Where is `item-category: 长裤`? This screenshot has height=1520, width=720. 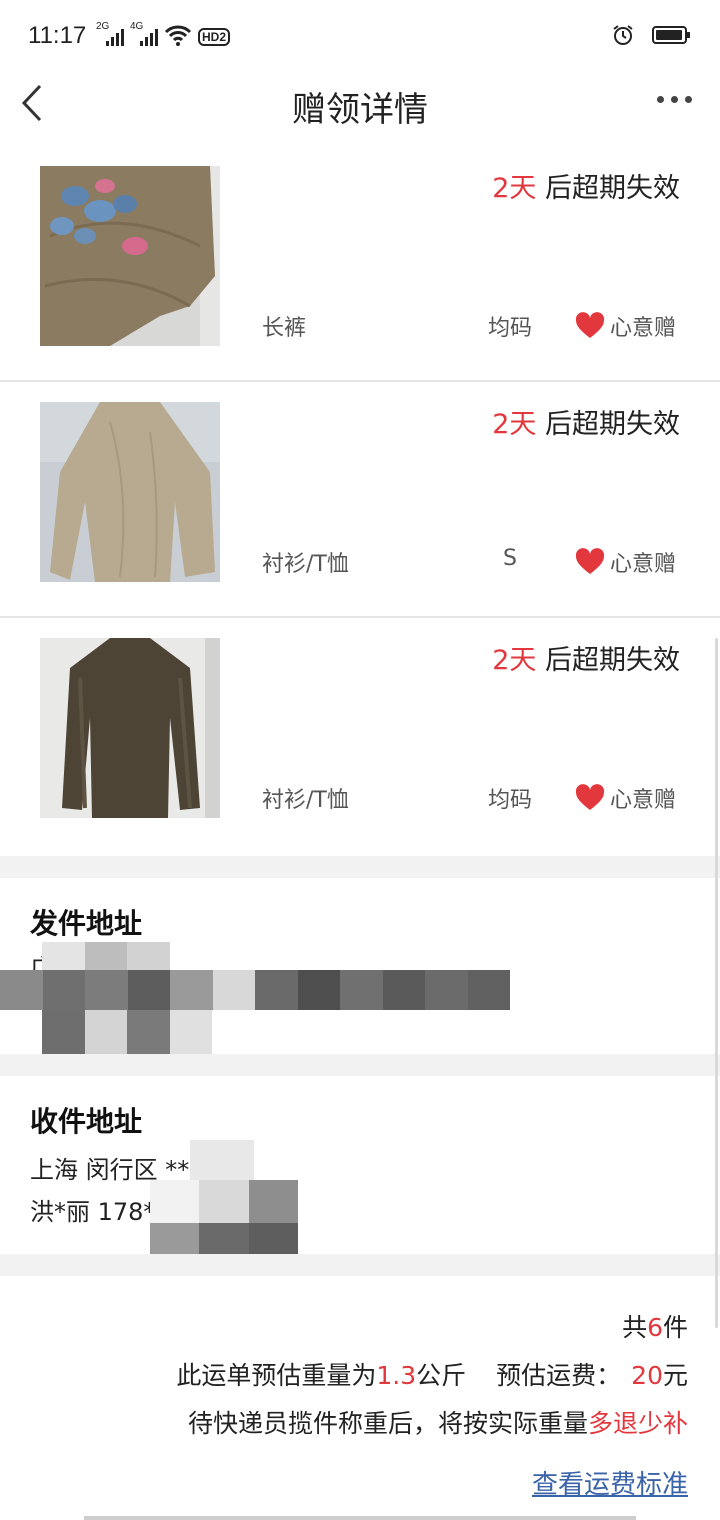
item-category: 长裤 is located at coordinates (284, 328).